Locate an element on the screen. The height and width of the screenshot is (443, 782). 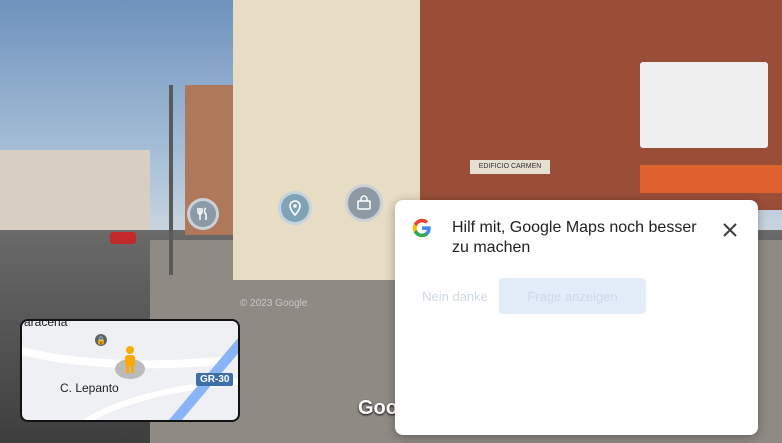
red-car is located at coordinates (123, 238).